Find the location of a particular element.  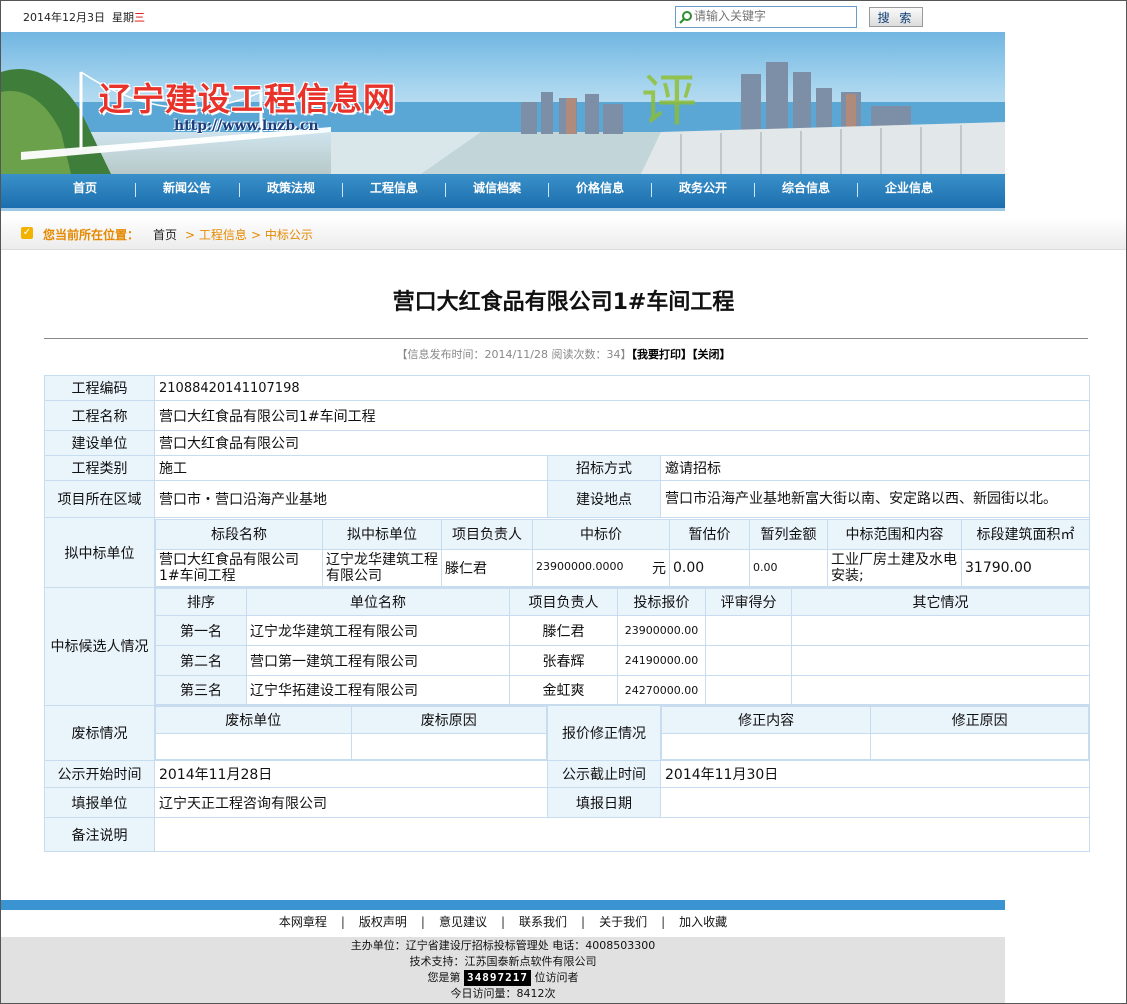

nav-item-gov: 政务公开 is located at coordinates (703, 191).